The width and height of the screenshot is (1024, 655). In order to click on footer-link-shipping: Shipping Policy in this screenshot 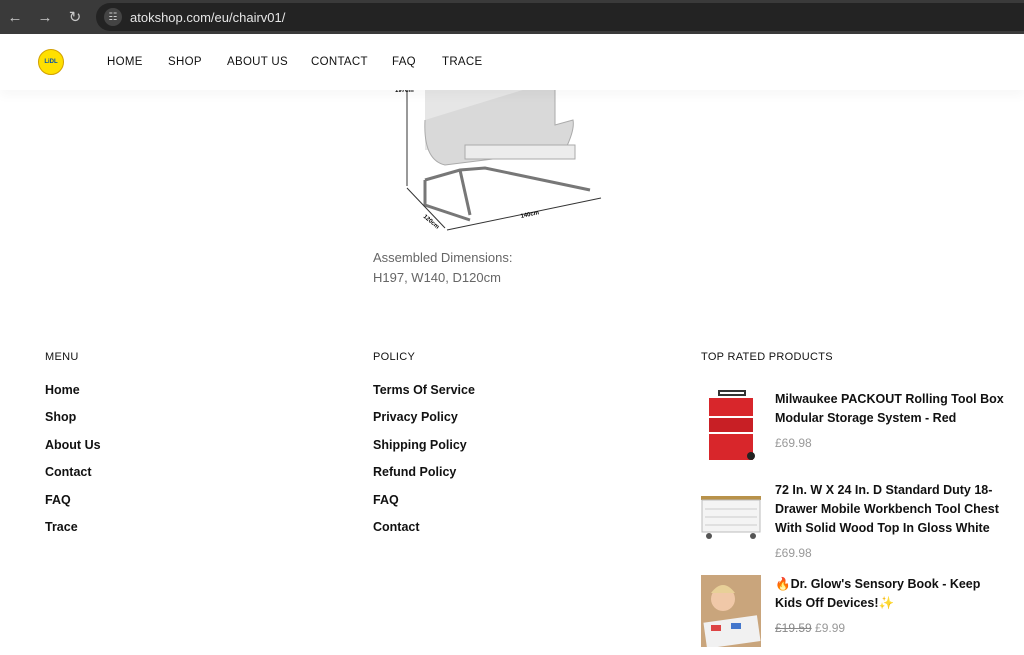, I will do `click(424, 451)`.